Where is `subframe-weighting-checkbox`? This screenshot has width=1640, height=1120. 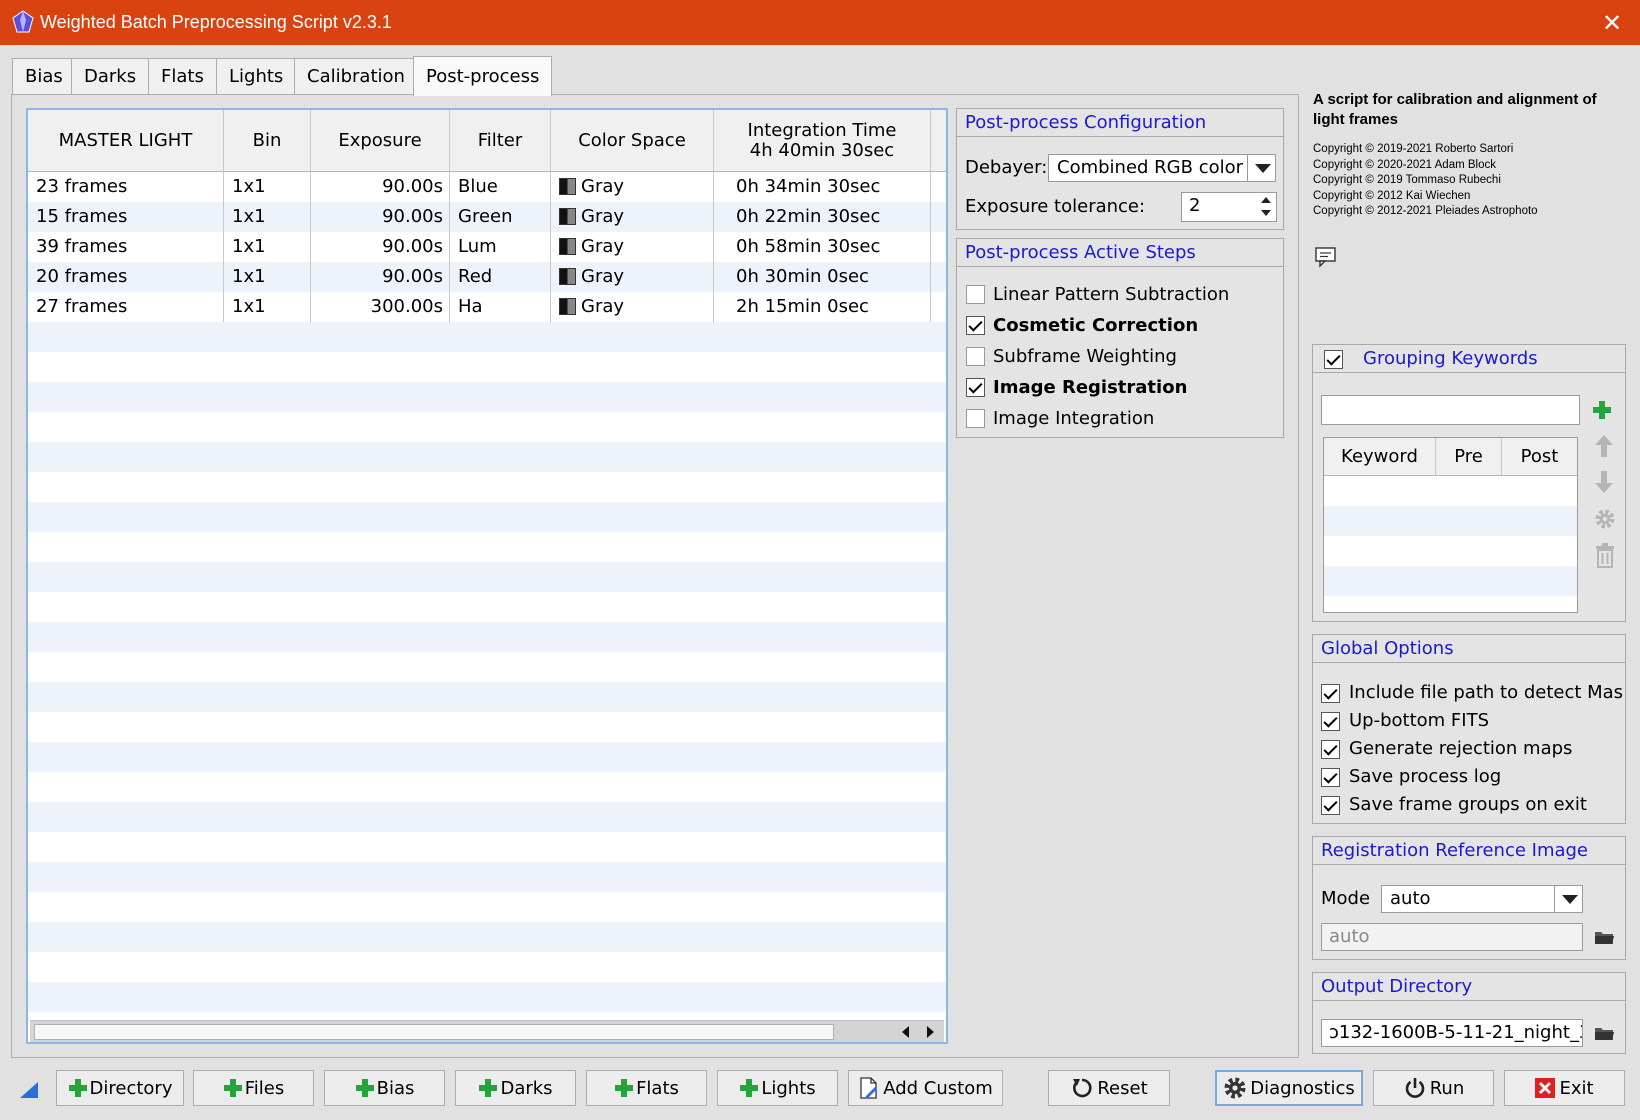 subframe-weighting-checkbox is located at coordinates (975, 356).